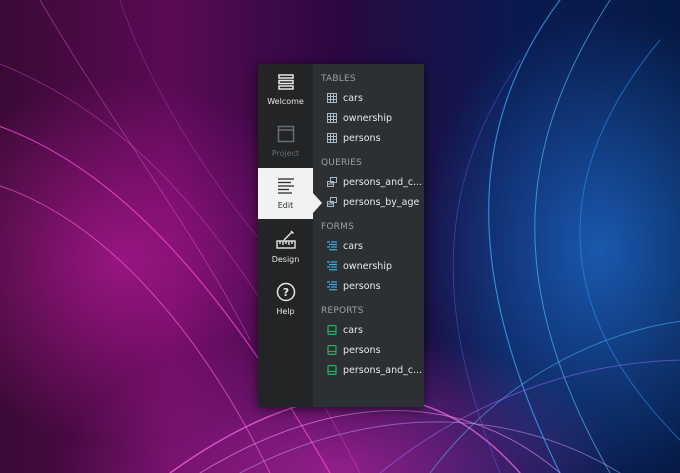 The height and width of the screenshot is (473, 680). What do you see at coordinates (374, 330) in the screenshot?
I see `navigator-item-report: cars` at bounding box center [374, 330].